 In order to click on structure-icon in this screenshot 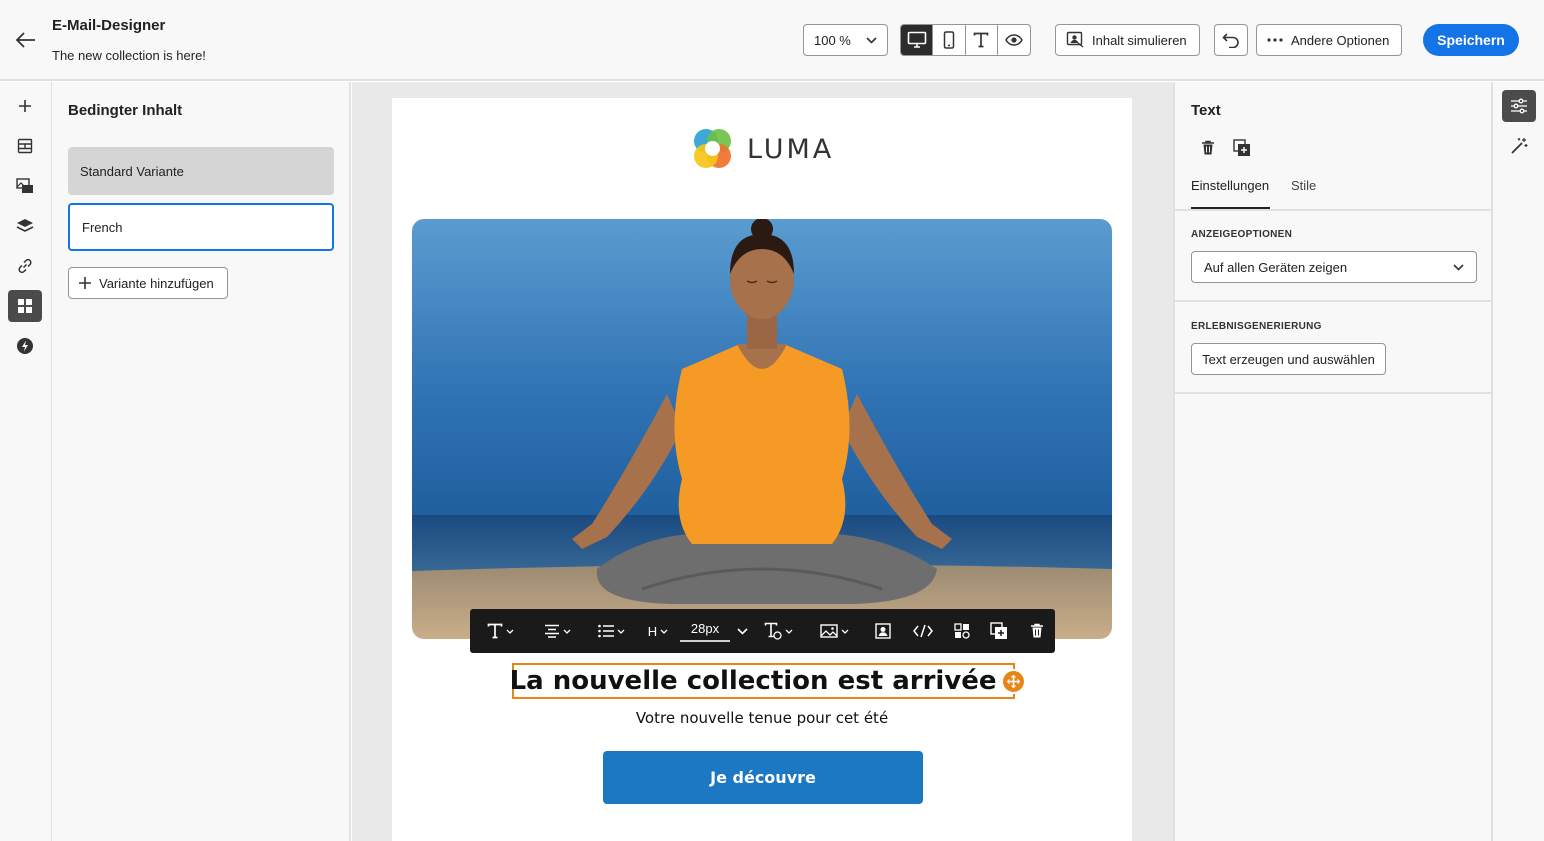, I will do `click(25, 146)`.